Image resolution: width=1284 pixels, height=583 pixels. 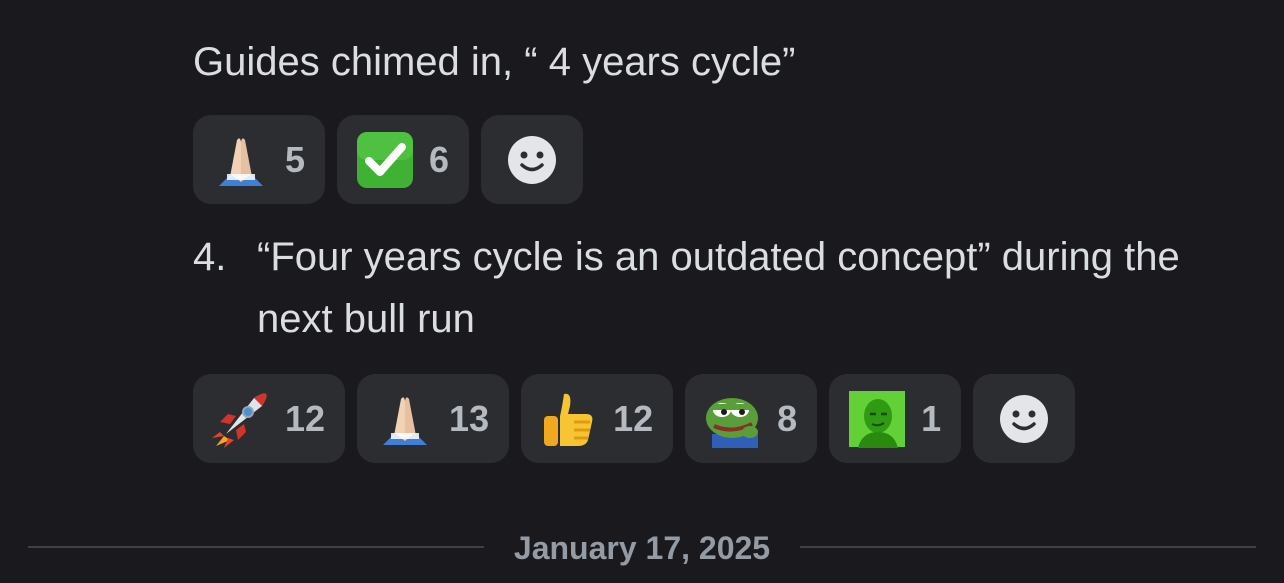 I want to click on reaction-pepe: 8, so click(x=751, y=418).